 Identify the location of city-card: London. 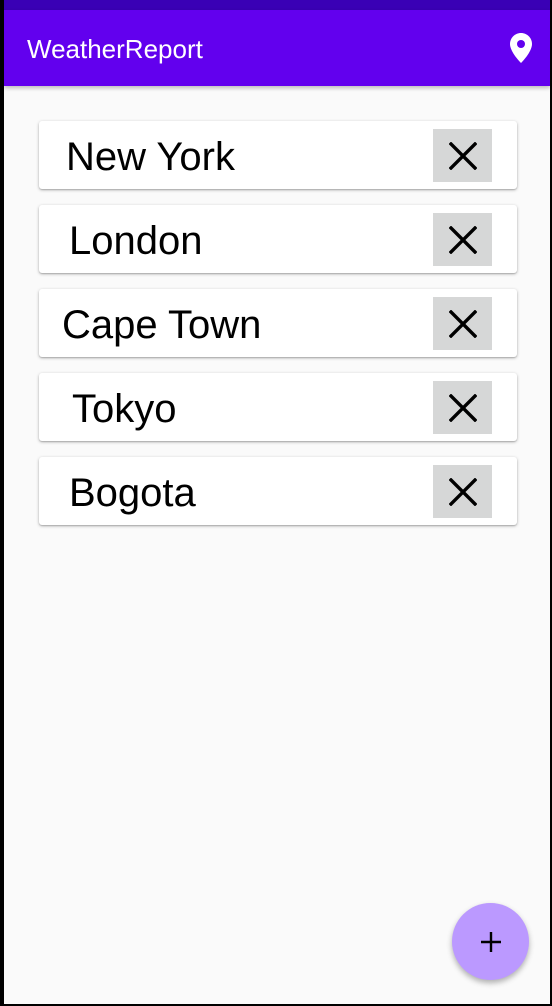
(278, 239).